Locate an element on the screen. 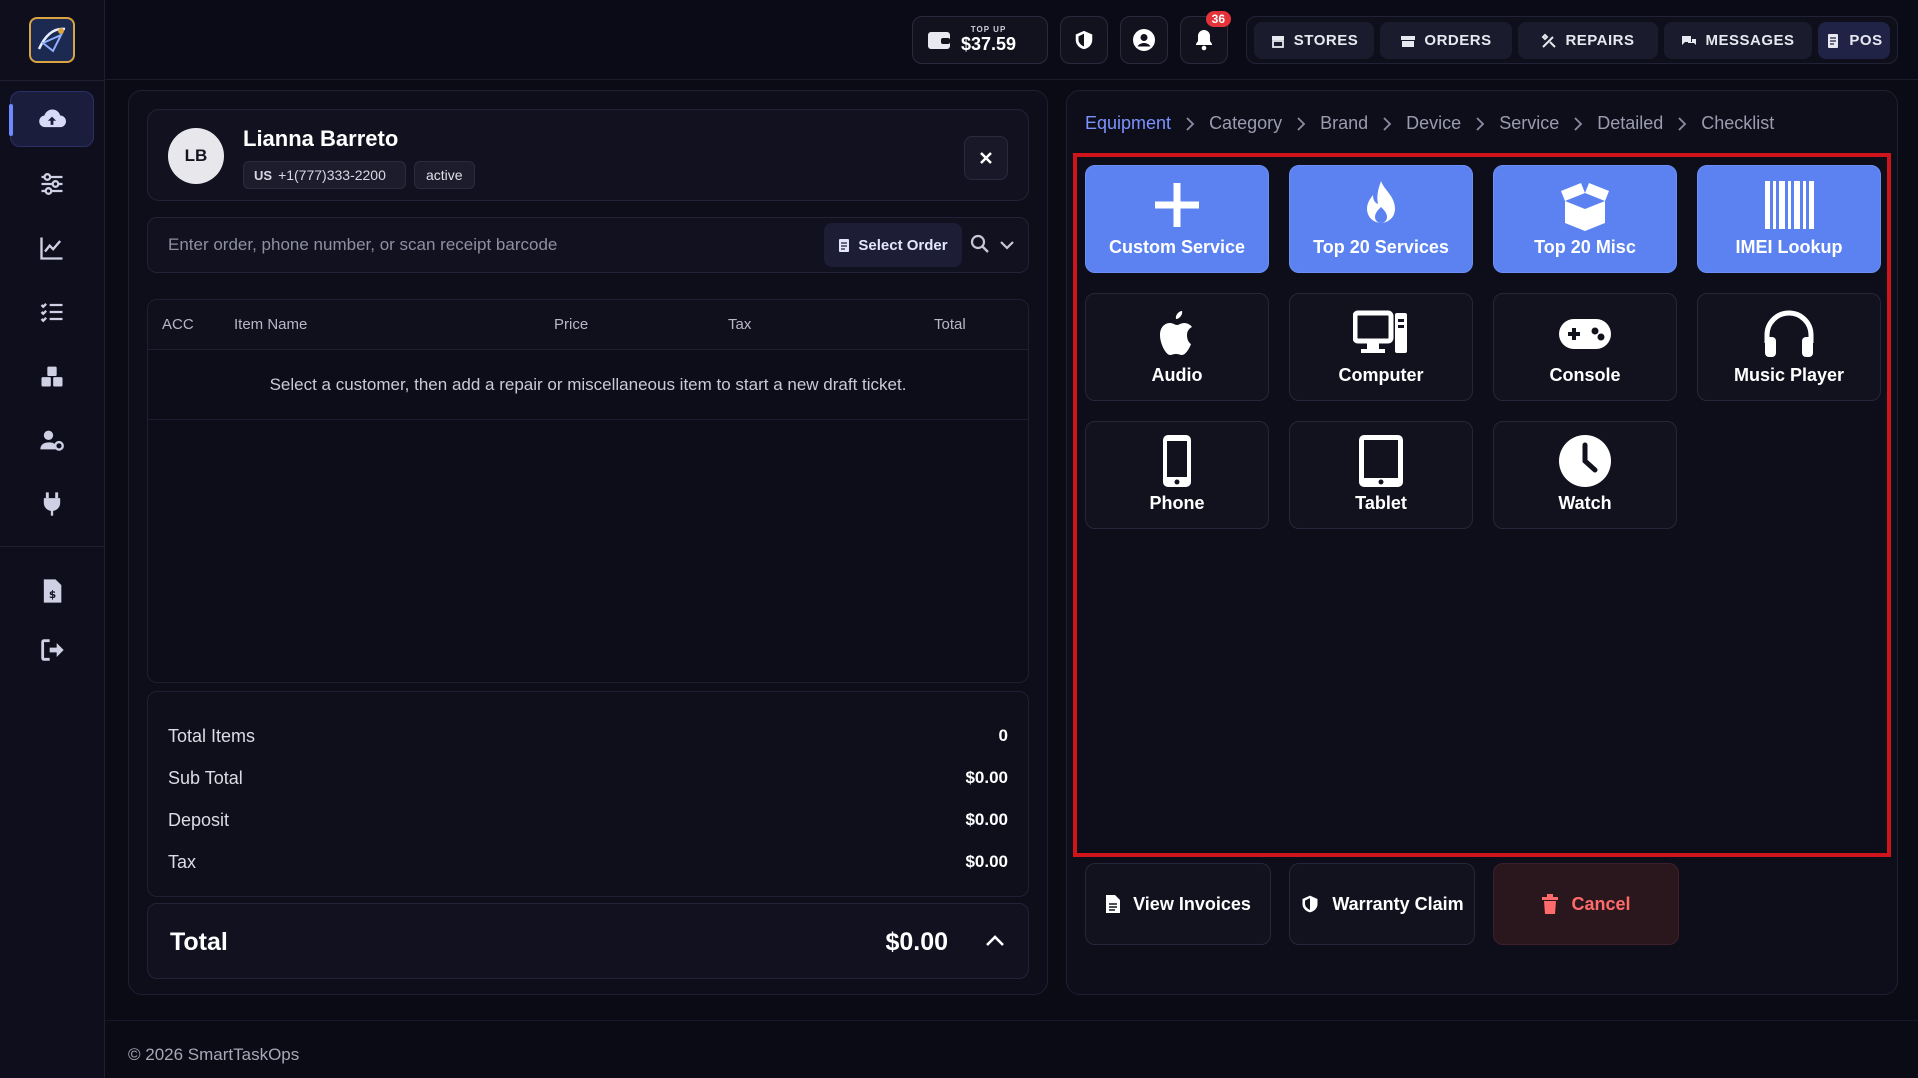 This screenshot has height=1078, width=1918. sidebar-item-inventory is located at coordinates (52, 376).